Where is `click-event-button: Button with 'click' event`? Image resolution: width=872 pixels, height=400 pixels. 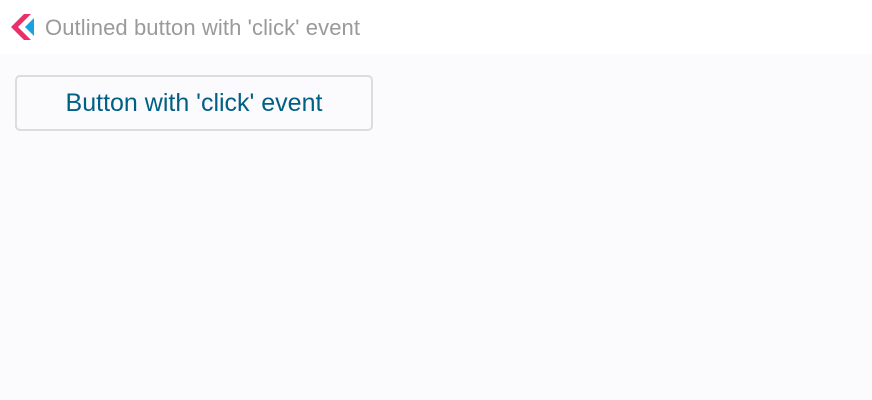
click-event-button: Button with 'click' event is located at coordinates (194, 103).